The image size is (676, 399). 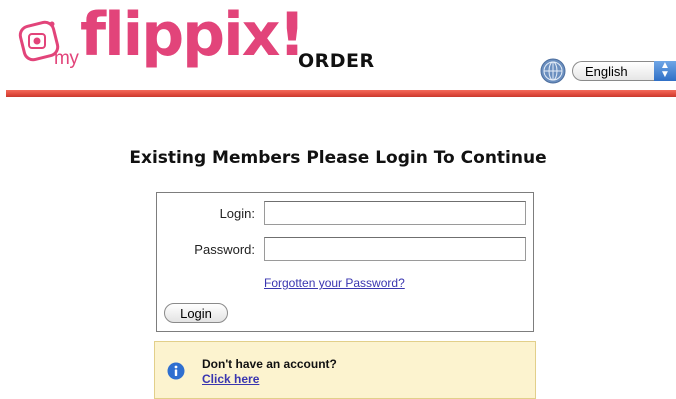 I want to click on select-arrows-icon: ▲ ▼, so click(x=665, y=71).